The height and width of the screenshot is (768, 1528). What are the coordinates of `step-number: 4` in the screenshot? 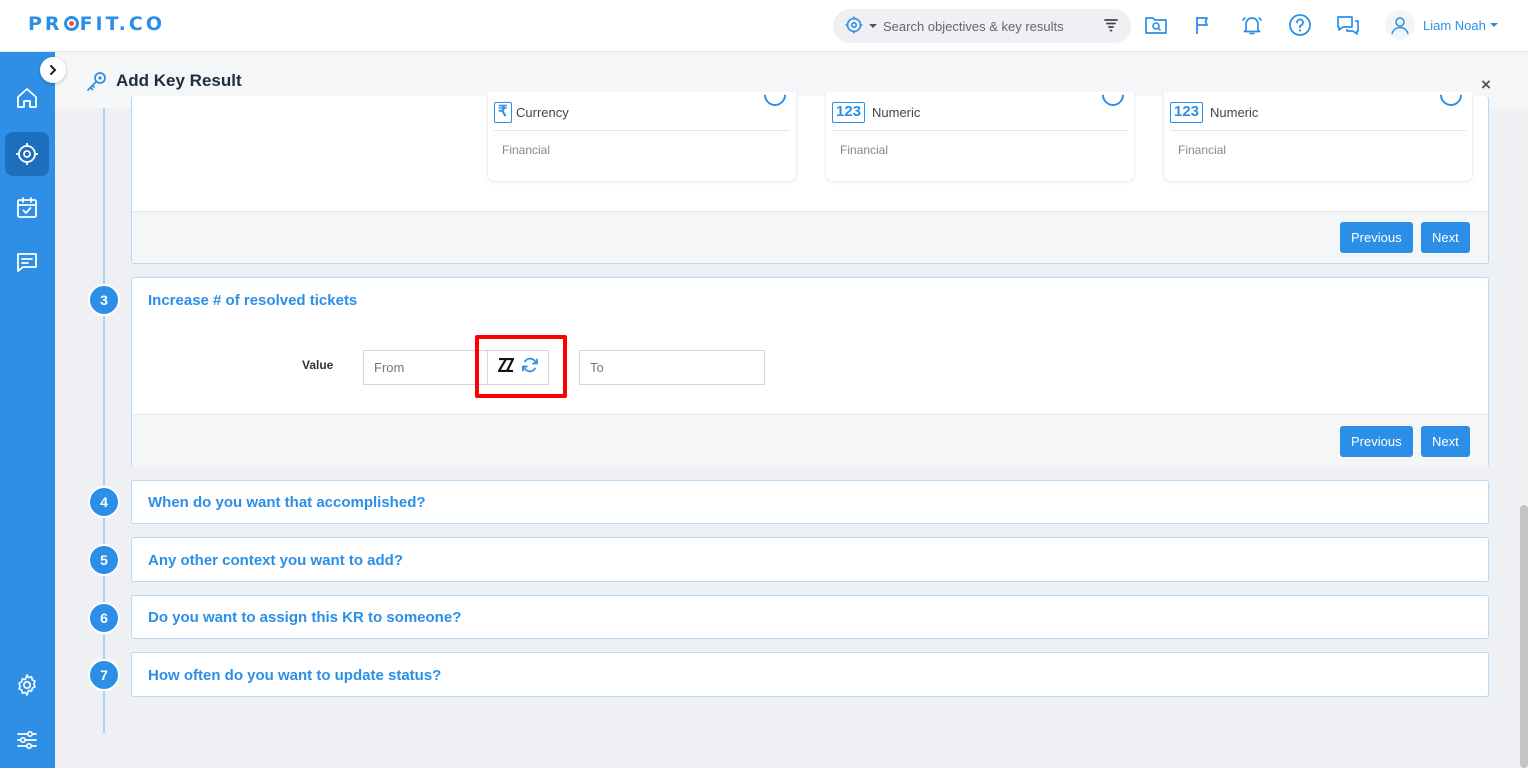 It's located at (104, 502).